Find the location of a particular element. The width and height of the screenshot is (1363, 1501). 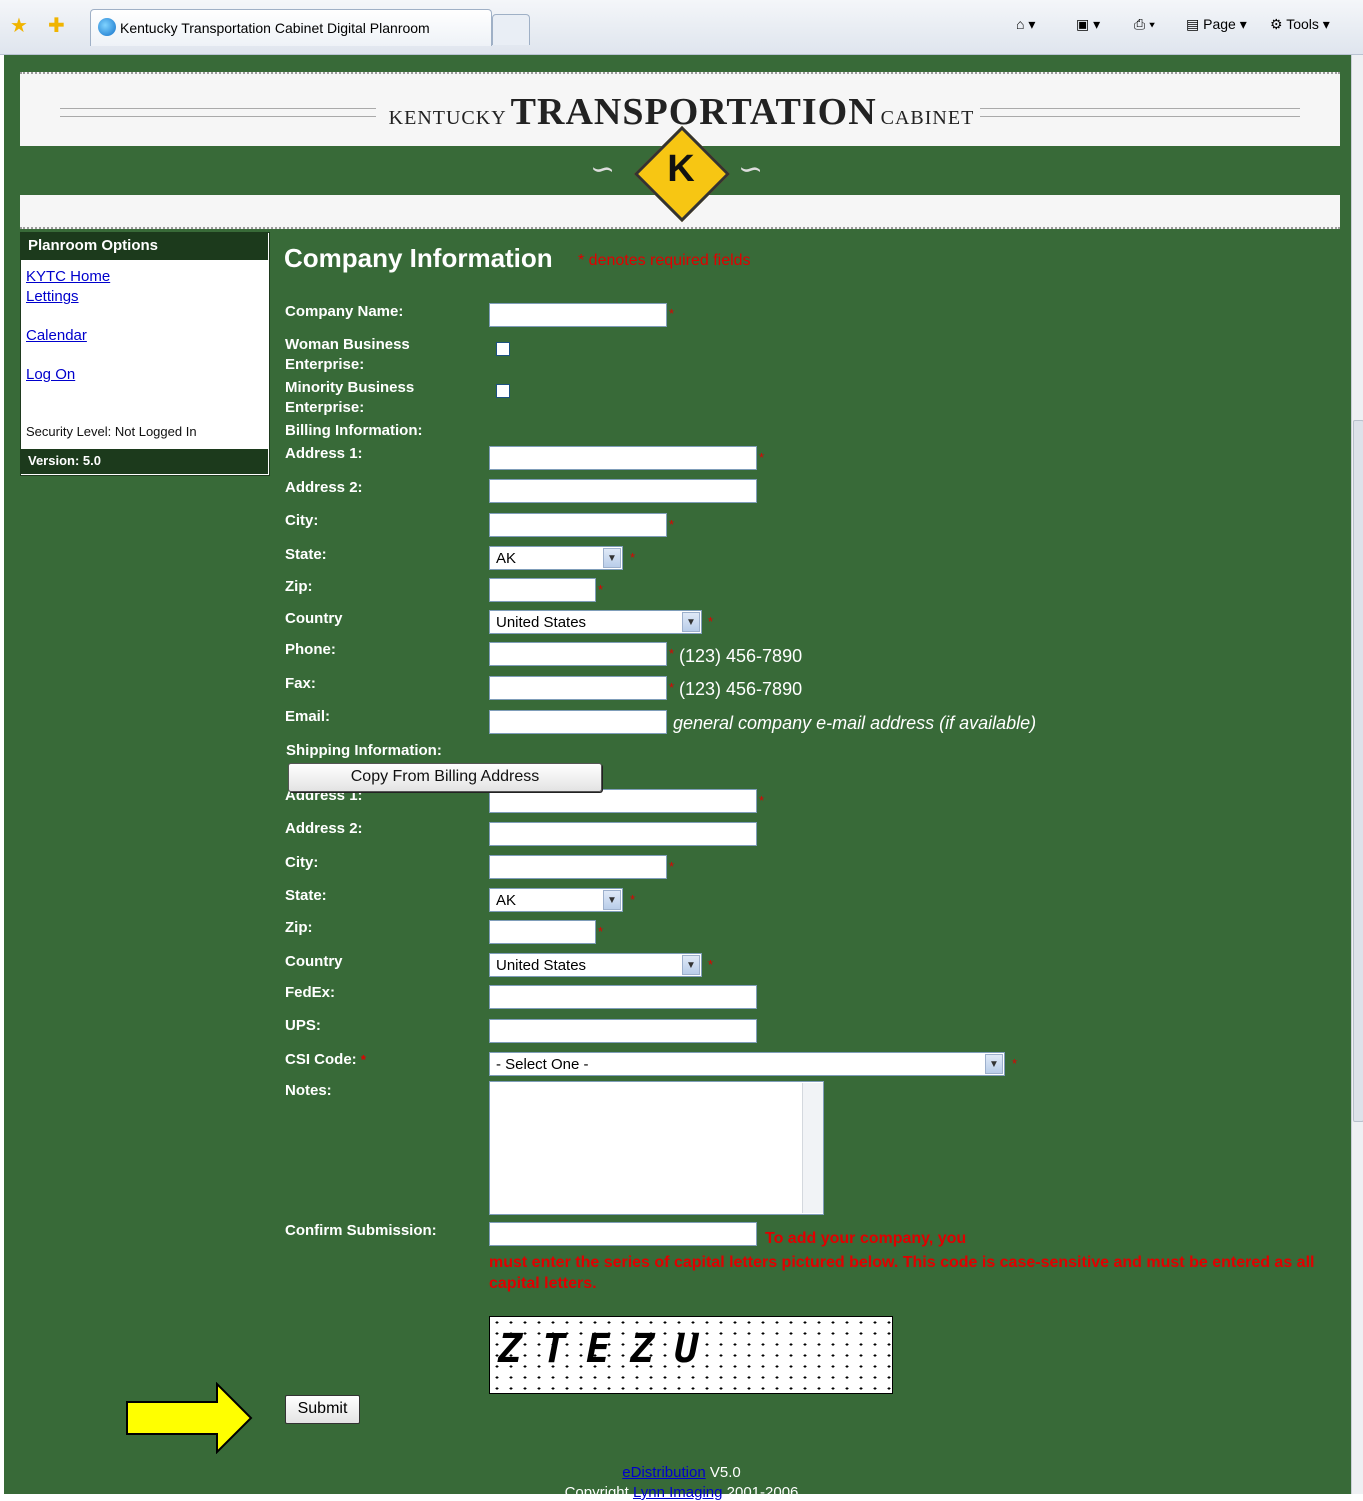

billing-header: Billing Information: is located at coordinates (354, 430).